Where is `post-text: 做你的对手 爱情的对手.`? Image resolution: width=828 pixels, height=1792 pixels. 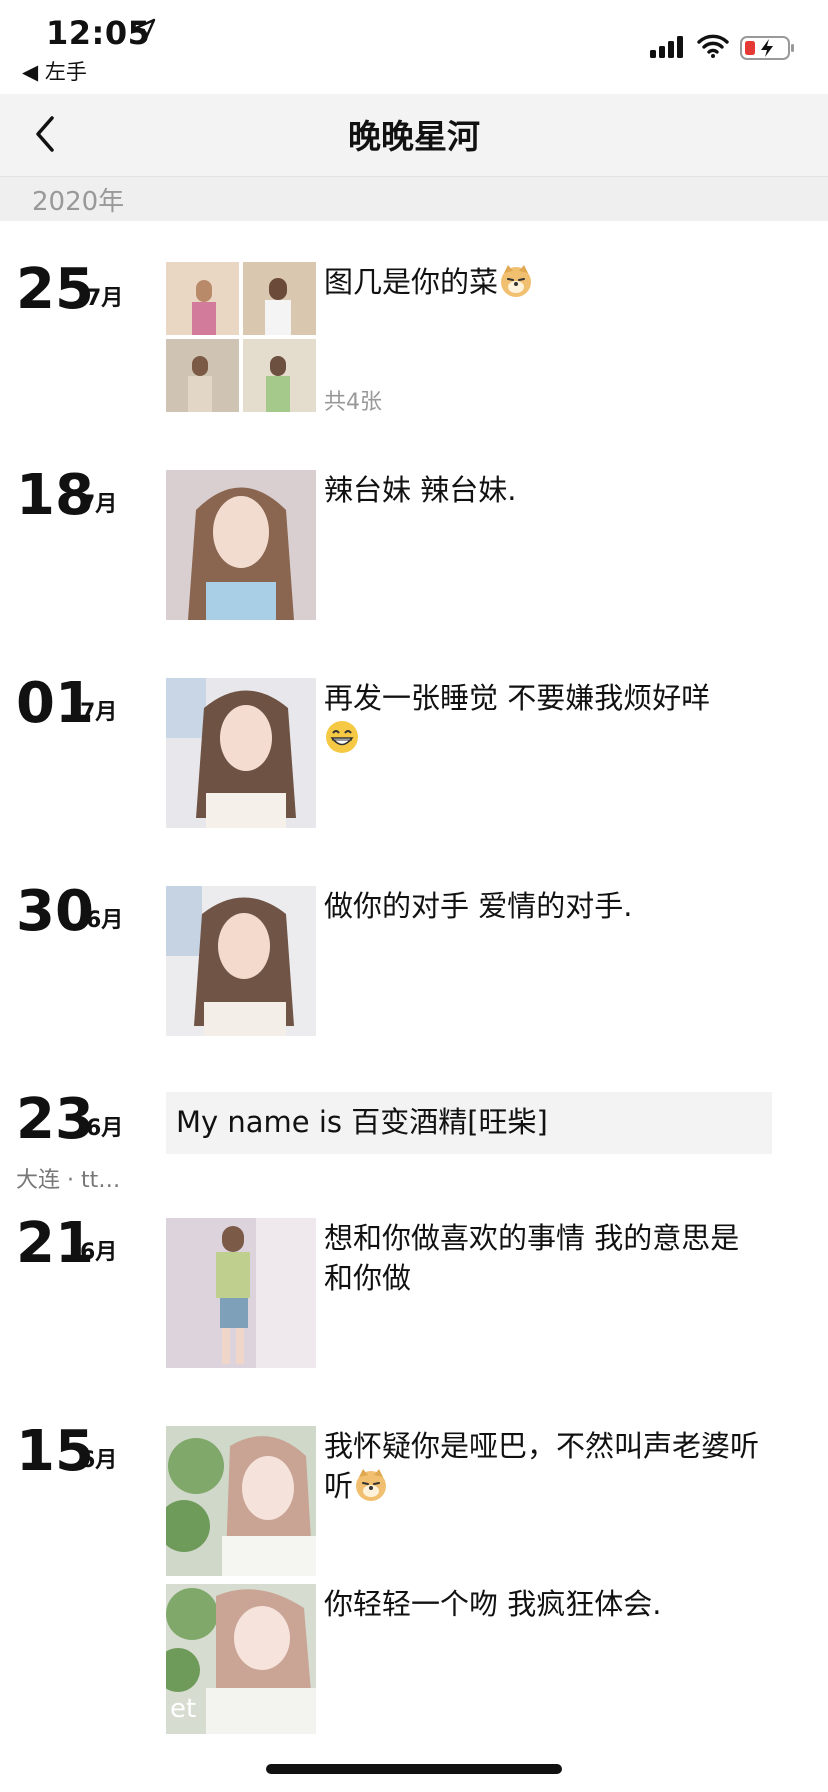
post-text: 做你的对手 爱情的对手. is located at coordinates (478, 906).